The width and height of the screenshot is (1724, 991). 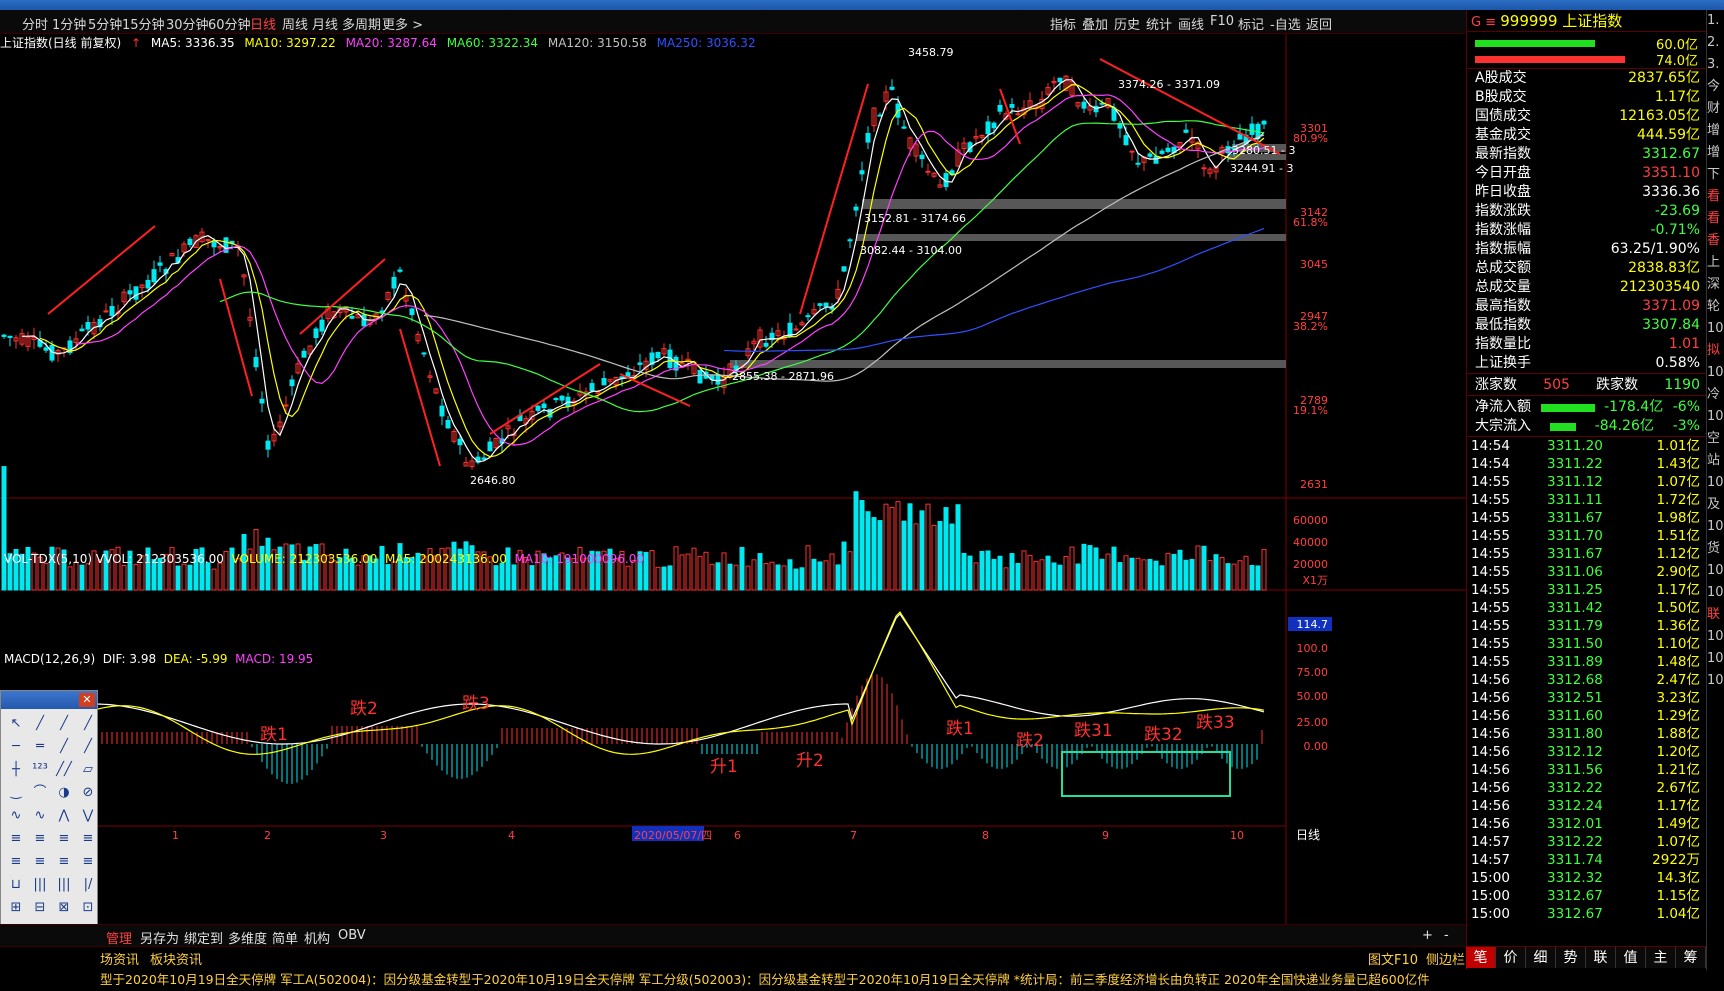 What do you see at coordinates (1063, 23) in the screenshot?
I see `toolbar-right-0: 指标` at bounding box center [1063, 23].